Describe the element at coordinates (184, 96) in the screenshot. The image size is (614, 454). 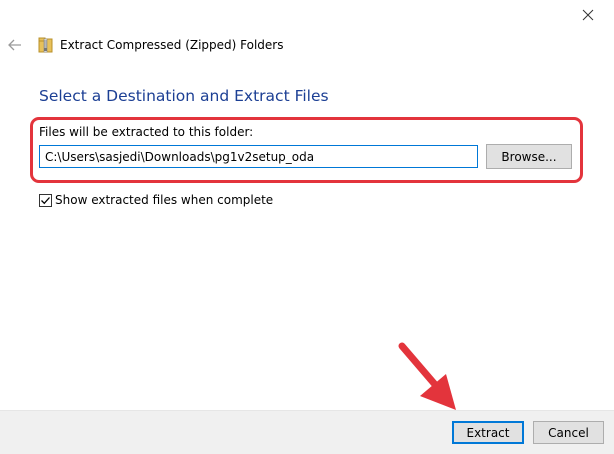
I see `page-heading: Select a Destination and Extract Files` at that location.